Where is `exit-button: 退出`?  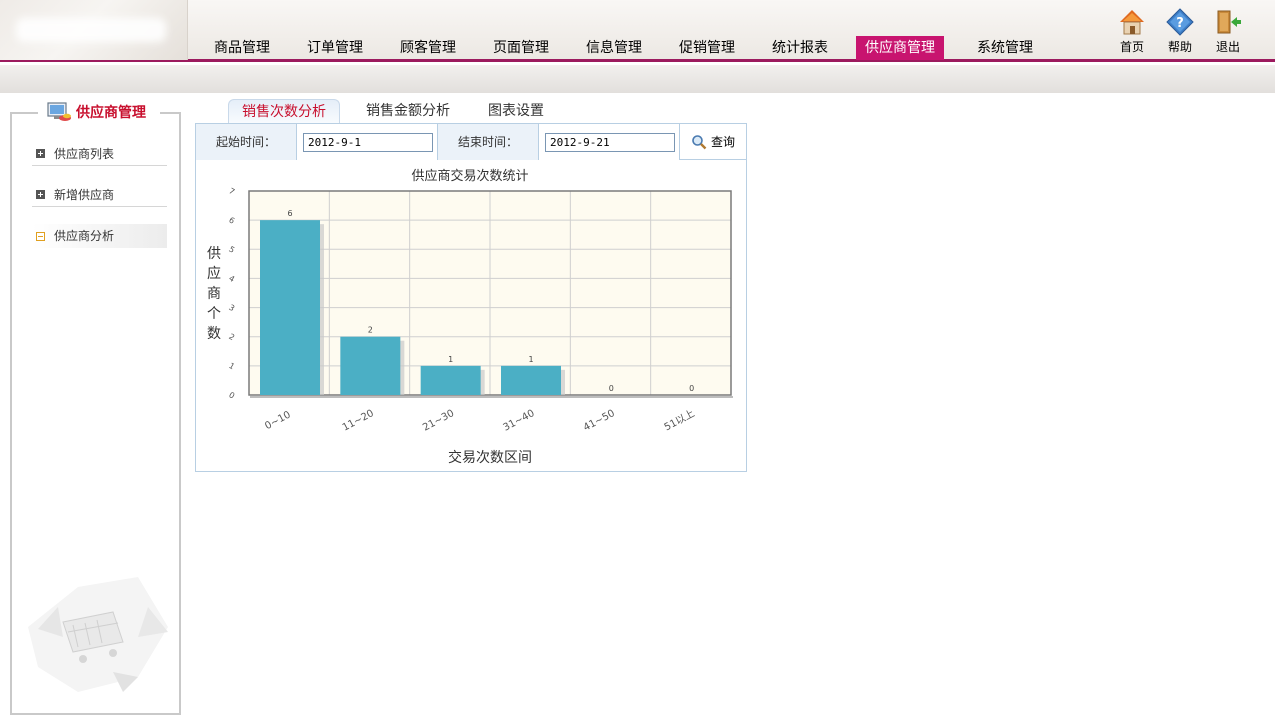
exit-button: 退出 is located at coordinates (1228, 31).